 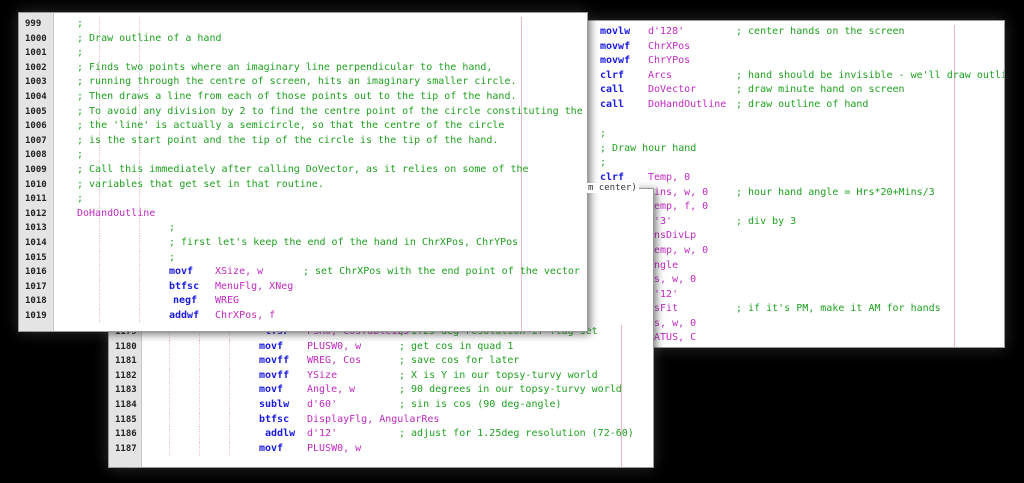 What do you see at coordinates (36, 257) in the screenshot?
I see `line-number: 1015` at bounding box center [36, 257].